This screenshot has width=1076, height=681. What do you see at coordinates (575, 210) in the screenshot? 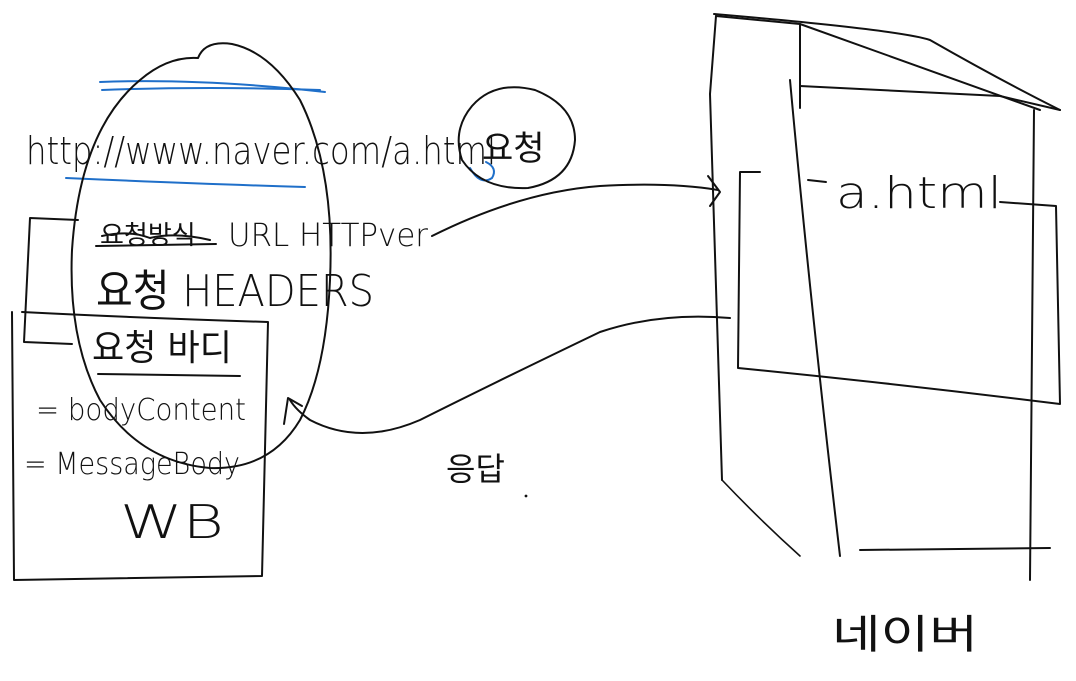
I see `request-arrow` at bounding box center [575, 210].